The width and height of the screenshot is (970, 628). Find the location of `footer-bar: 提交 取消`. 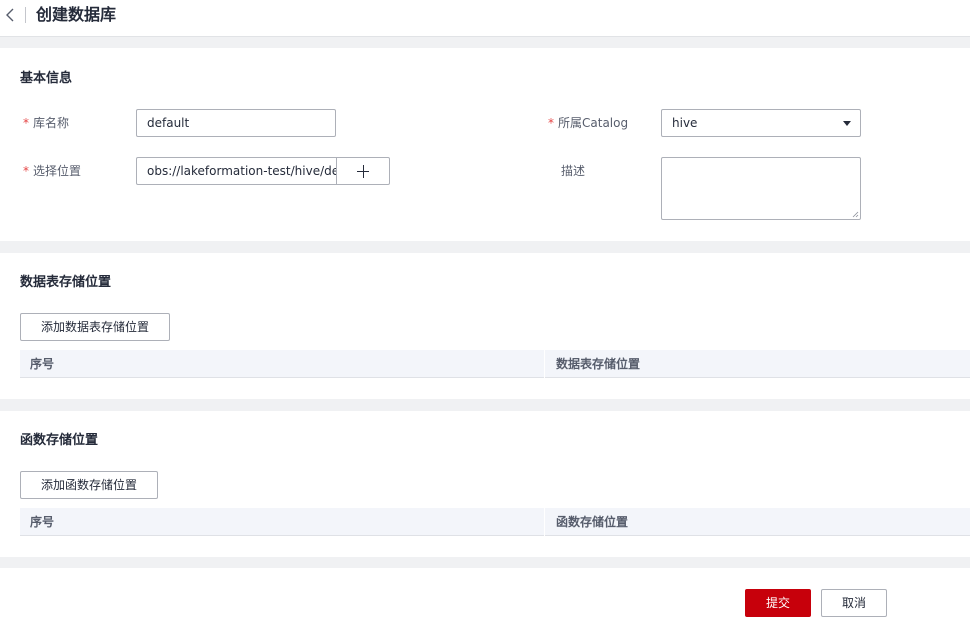

footer-bar: 提交 取消 is located at coordinates (485, 598).